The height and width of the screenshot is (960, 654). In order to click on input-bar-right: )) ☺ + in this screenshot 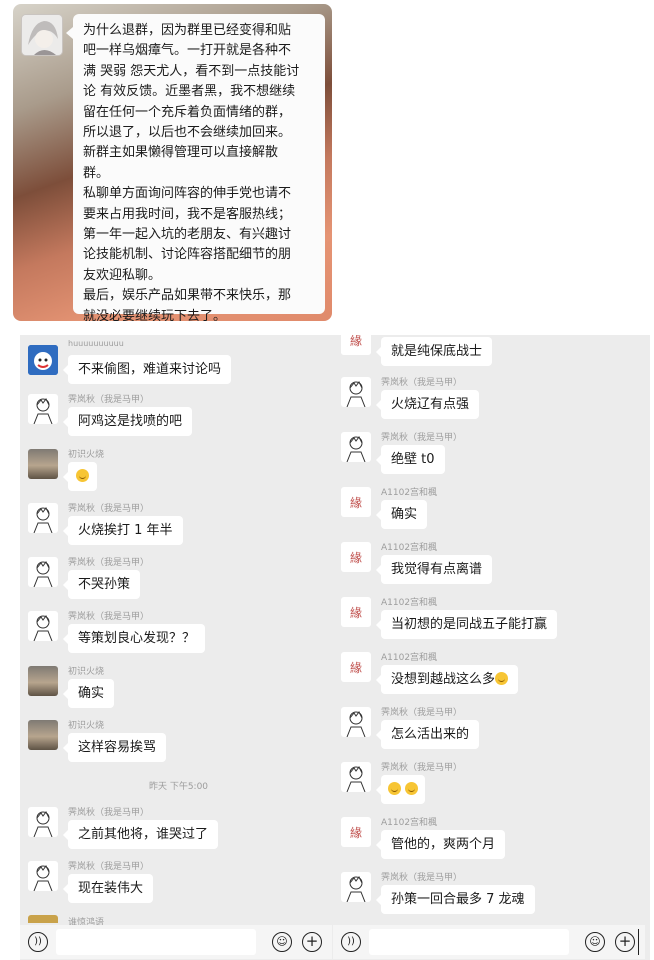, I will do `click(489, 942)`.